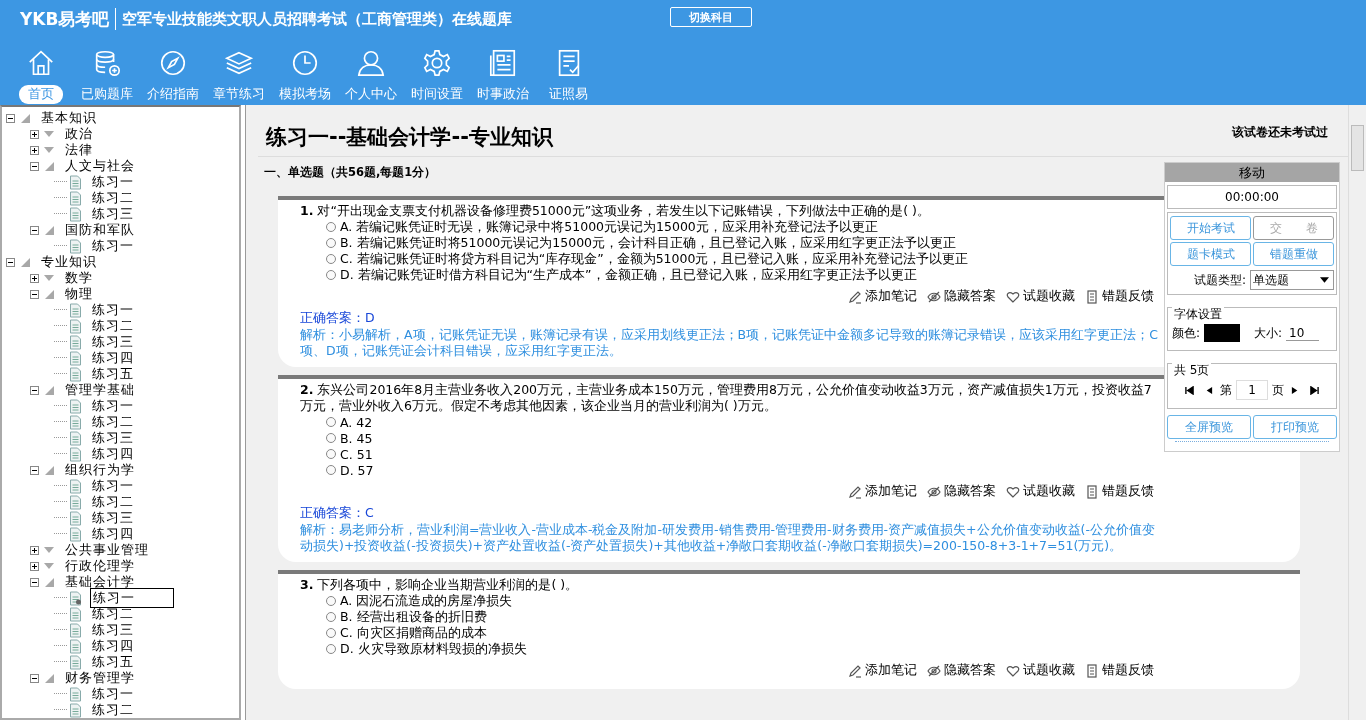 Image resolution: width=1366 pixels, height=720 pixels. I want to click on previous-page-icon, so click(1208, 390).